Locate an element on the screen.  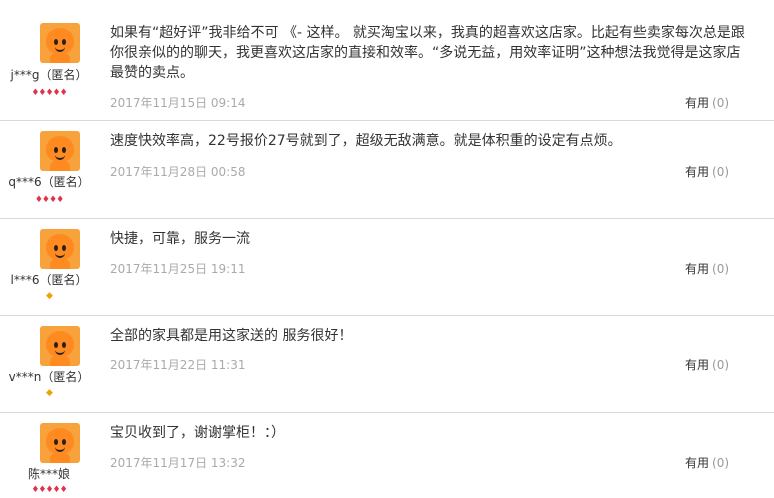
review-text: 宝贝收到了，谢谢掌柜！：） is located at coordinates (197, 433).